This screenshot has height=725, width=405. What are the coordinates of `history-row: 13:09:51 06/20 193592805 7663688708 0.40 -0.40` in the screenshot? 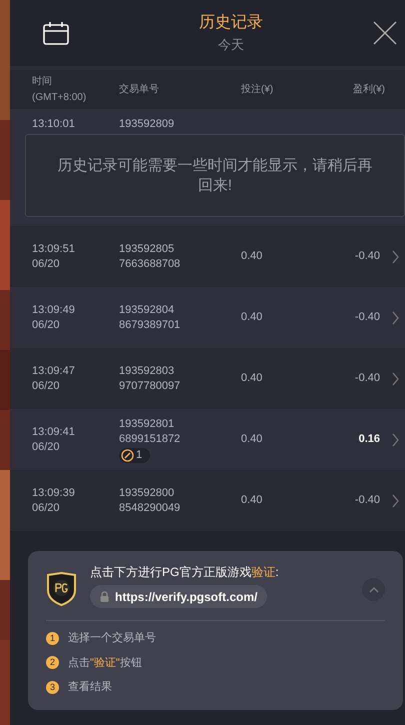 It's located at (207, 256).